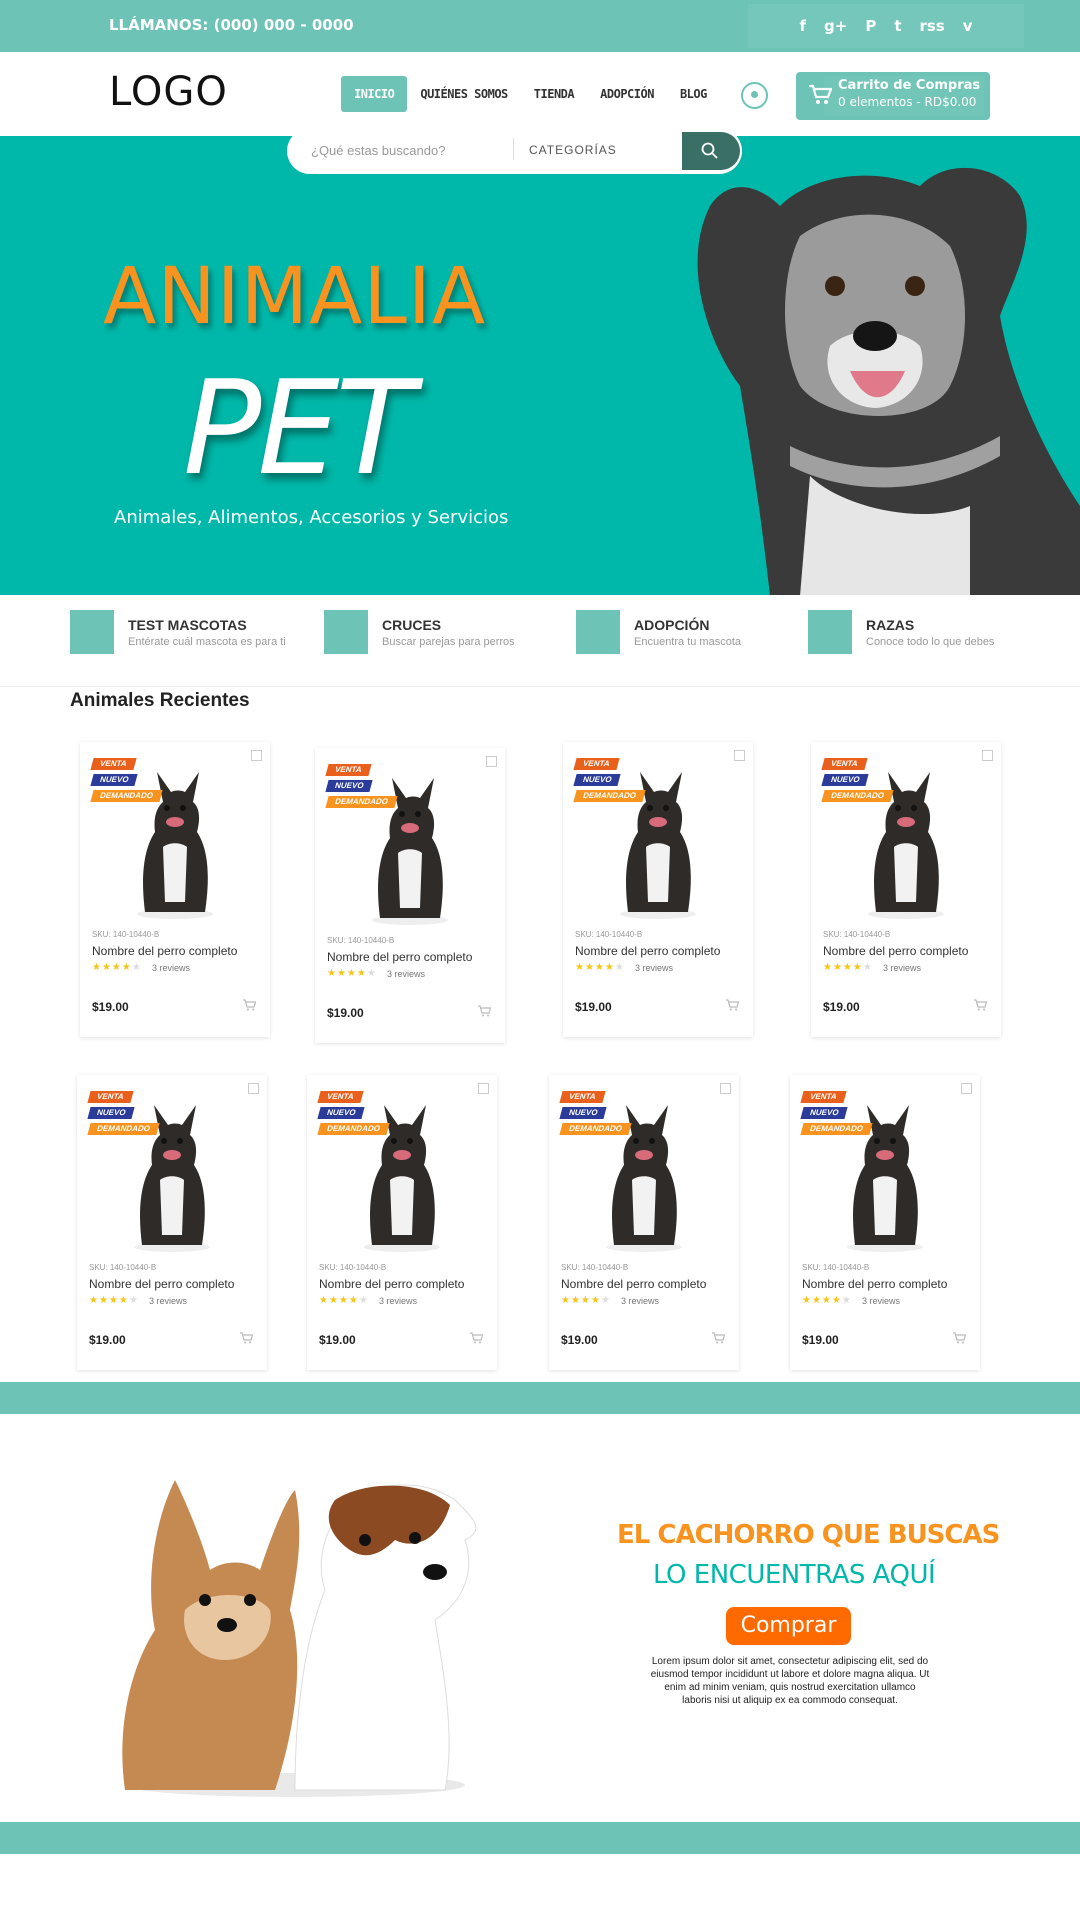  Describe the element at coordinates (187, 625) in the screenshot. I see `feature-title: TEST MASCOTAS` at that location.